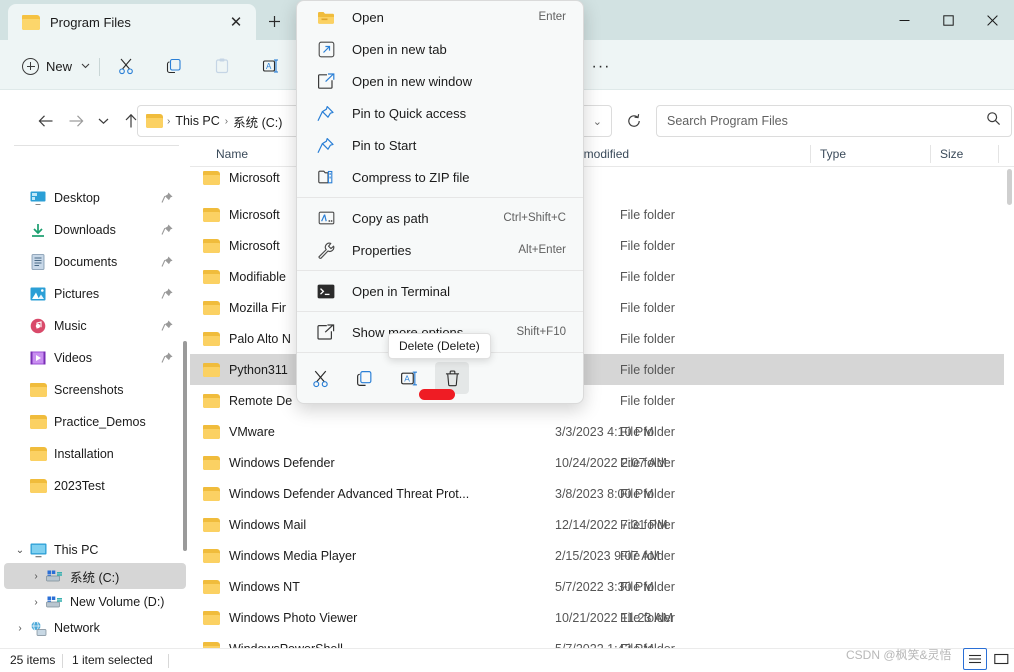 This screenshot has width=1014, height=672. Describe the element at coordinates (46, 121) in the screenshot. I see `back-button` at that location.